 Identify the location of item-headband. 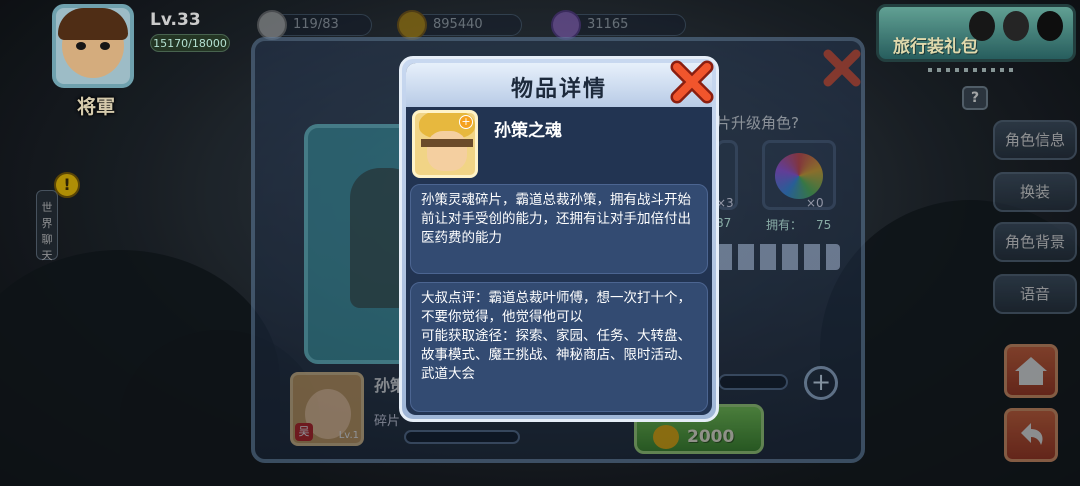
(447, 143).